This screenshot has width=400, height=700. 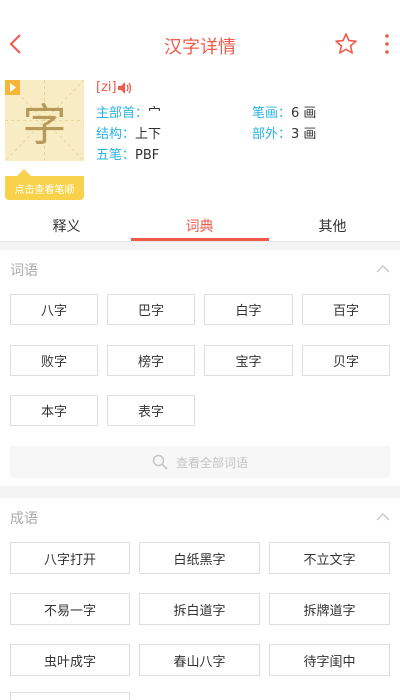 I want to click on word-item: 巴字, so click(x=151, y=309).